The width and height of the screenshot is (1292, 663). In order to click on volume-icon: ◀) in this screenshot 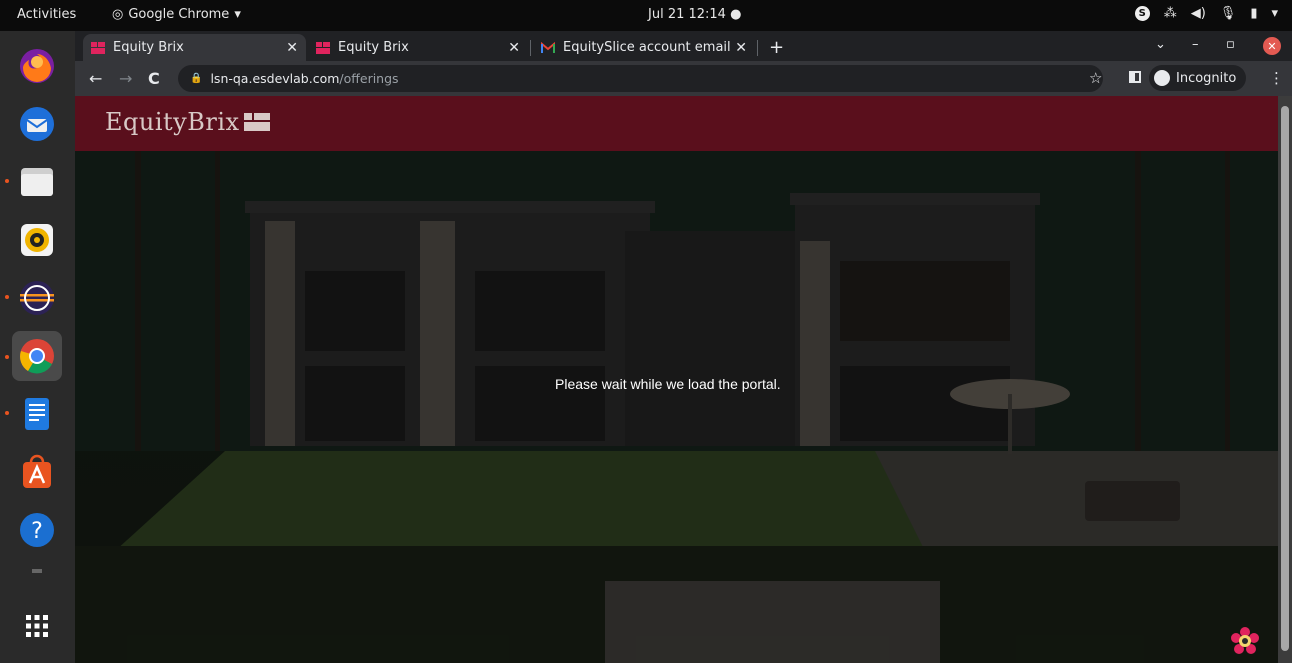, I will do `click(1198, 13)`.